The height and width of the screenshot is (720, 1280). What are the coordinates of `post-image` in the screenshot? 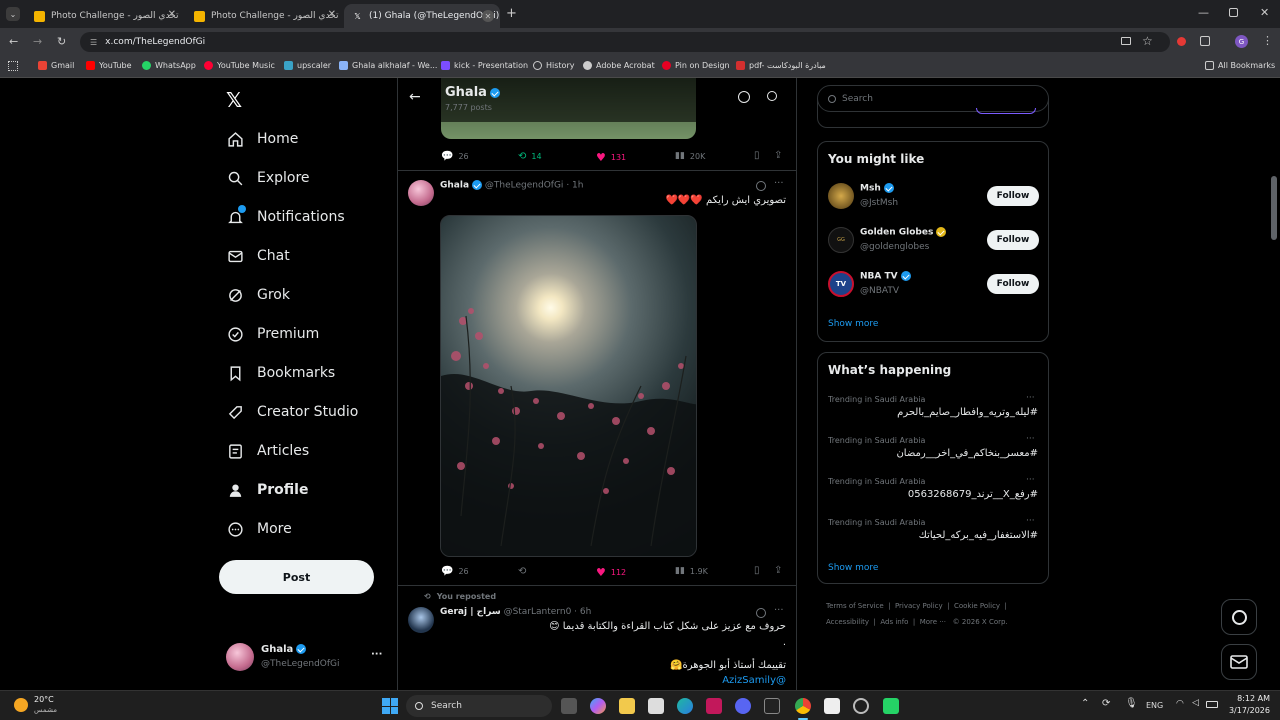 It's located at (568, 386).